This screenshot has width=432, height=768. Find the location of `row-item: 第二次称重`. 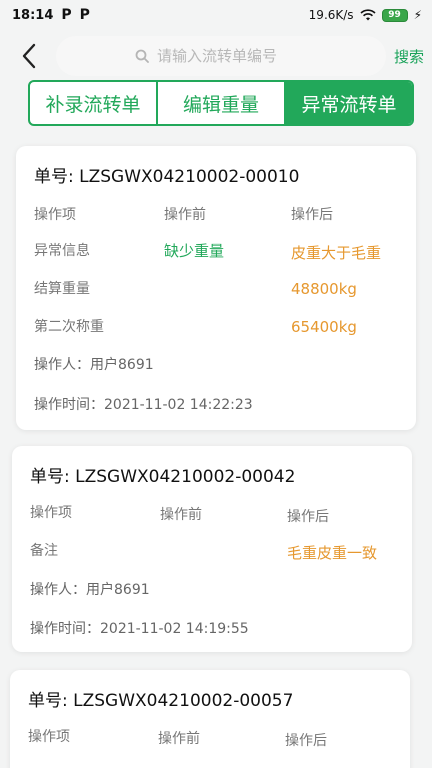

row-item: 第二次称重 is located at coordinates (69, 327).